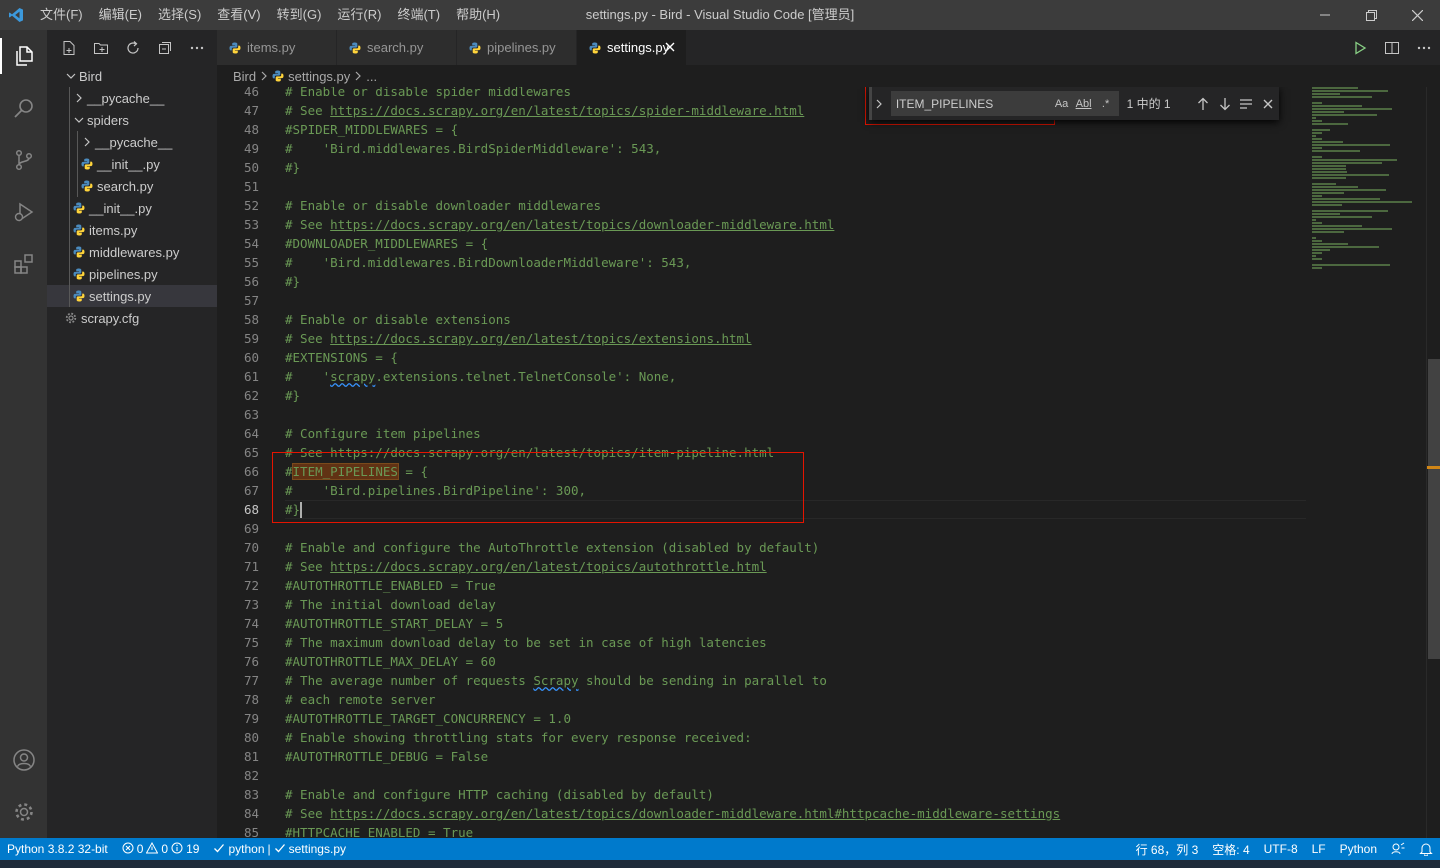 This screenshot has height=868, width=1440. I want to click on python-interpreter: Python 3.8.2 32-bit, so click(57, 849).